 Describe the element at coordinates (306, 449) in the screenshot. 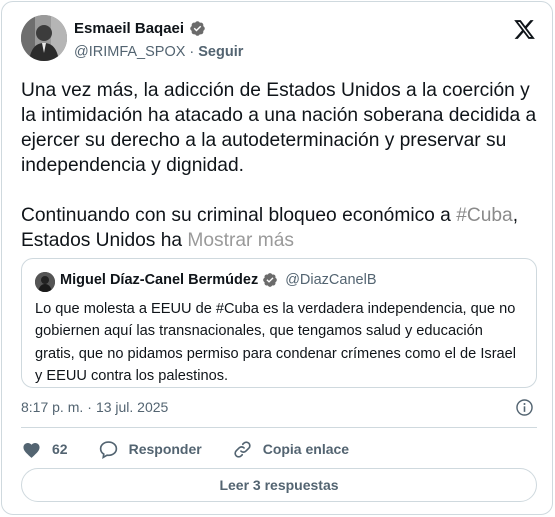

I see `copy-link-label: Copia enlace` at that location.